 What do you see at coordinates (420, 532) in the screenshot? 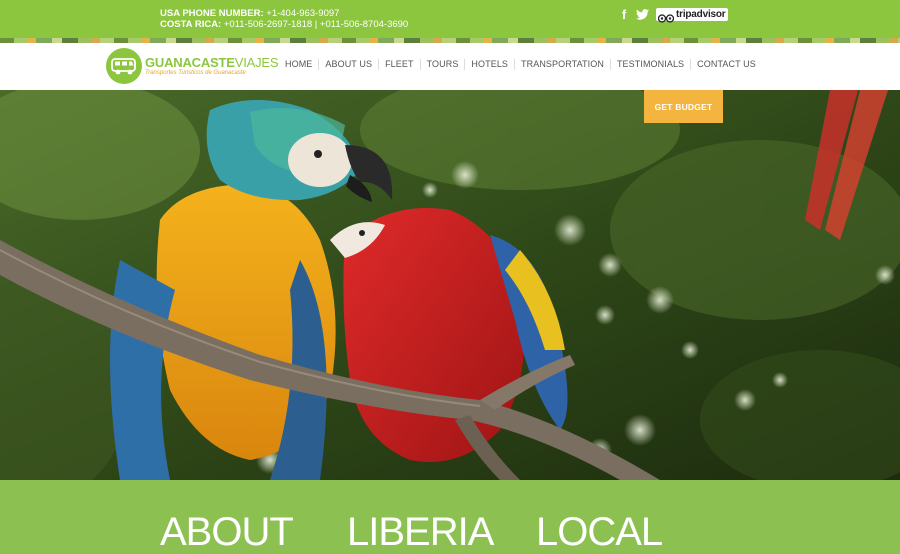
I see `heading-liberia: LIBERIA` at bounding box center [420, 532].